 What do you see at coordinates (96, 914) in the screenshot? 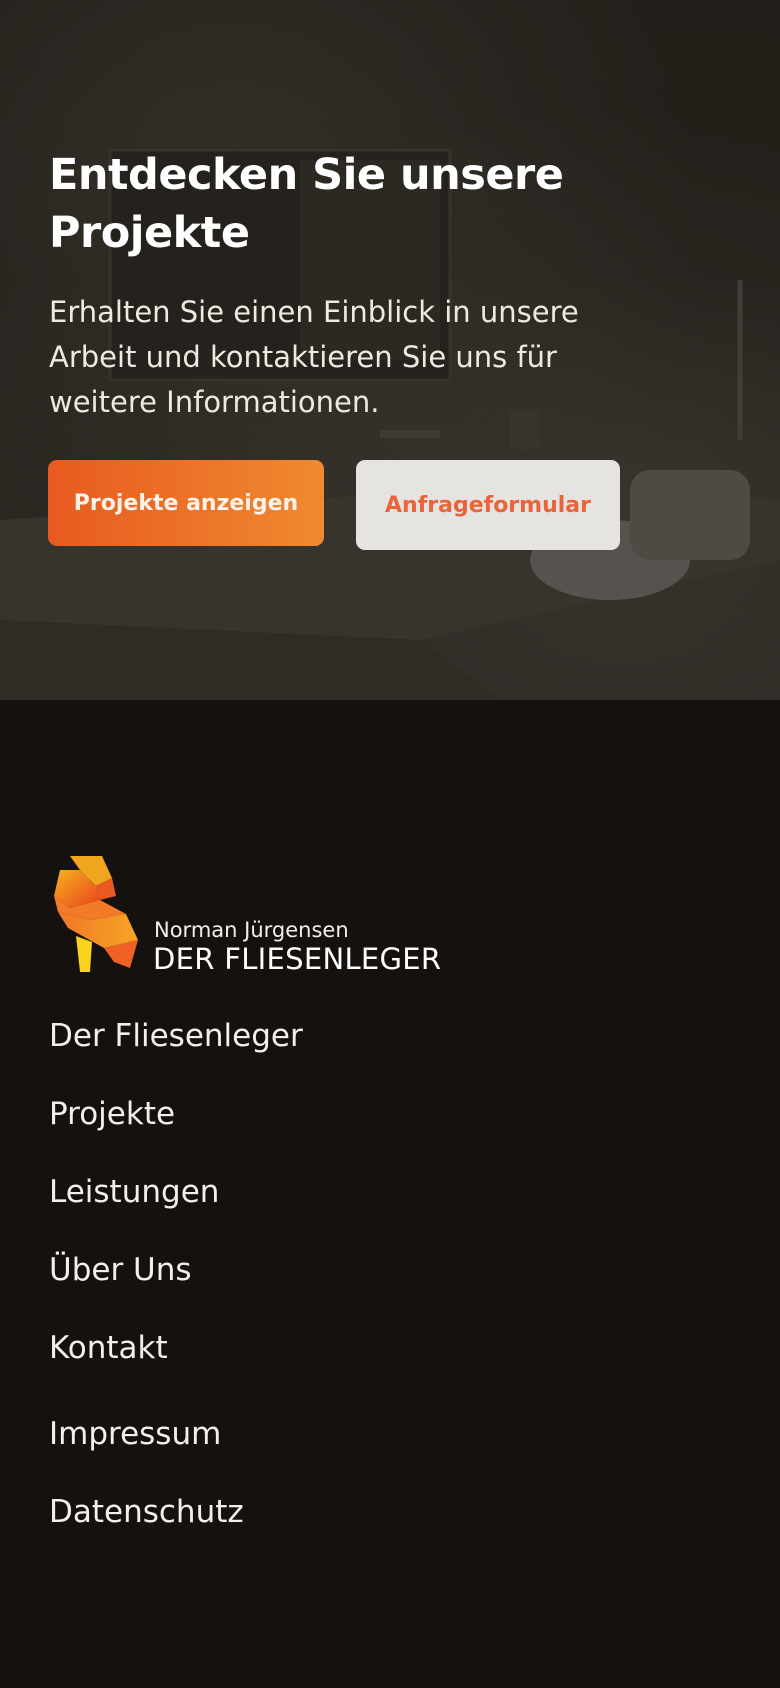
I see `origami-parrot-icon` at bounding box center [96, 914].